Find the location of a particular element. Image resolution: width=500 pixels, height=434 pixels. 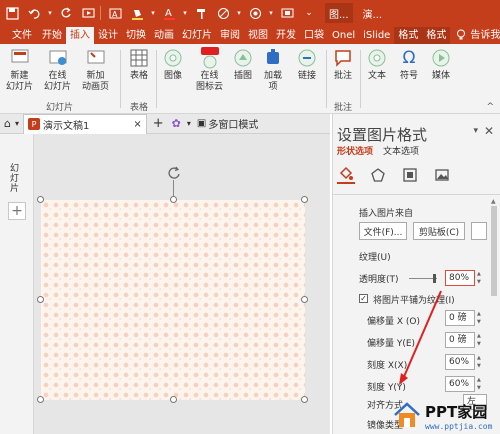

add-slide-button: + is located at coordinates (17, 211).